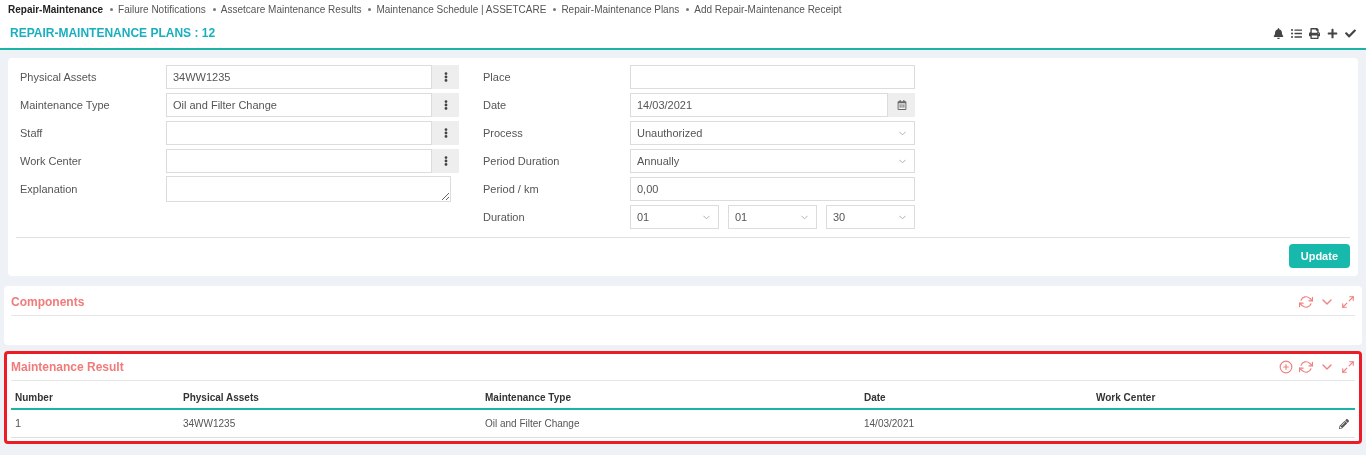 Image resolution: width=1366 pixels, height=455 pixels. Describe the element at coordinates (889, 423) in the screenshot. I see `table-cell: 14/03/2021` at that location.